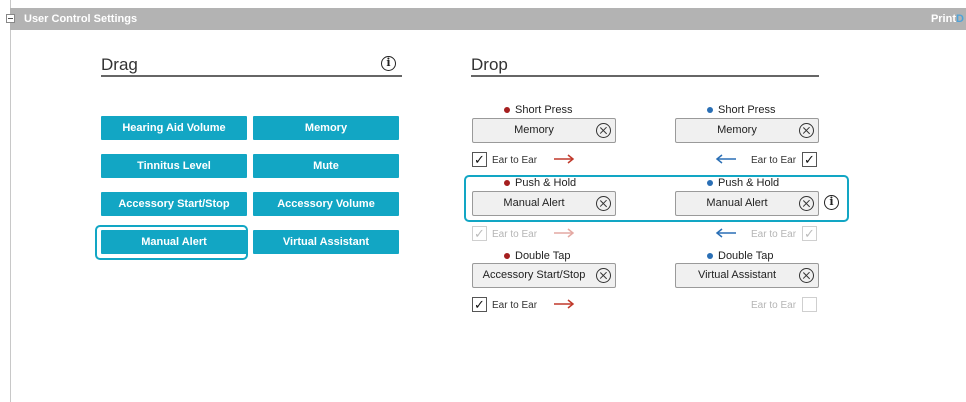  What do you see at coordinates (737, 130) in the screenshot?
I see `right-short-press-value: Memory` at bounding box center [737, 130].